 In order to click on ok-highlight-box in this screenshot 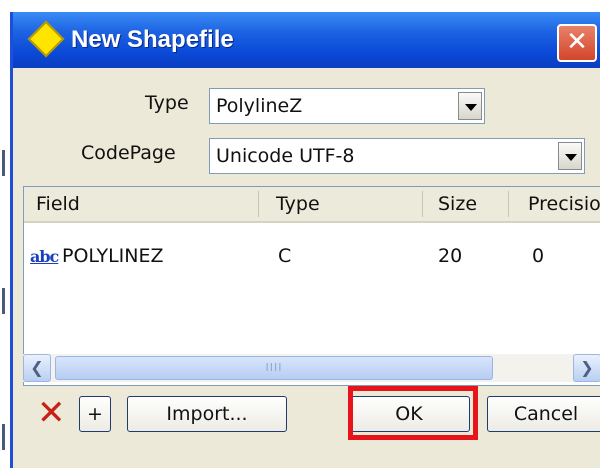, I will do `click(413, 413)`.